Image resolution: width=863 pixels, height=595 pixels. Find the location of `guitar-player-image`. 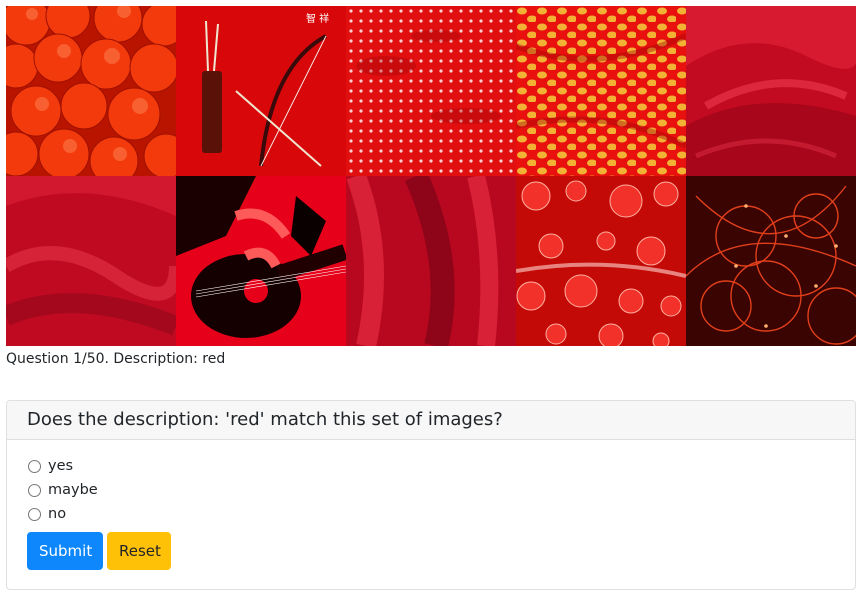

guitar-player-image is located at coordinates (261, 261).